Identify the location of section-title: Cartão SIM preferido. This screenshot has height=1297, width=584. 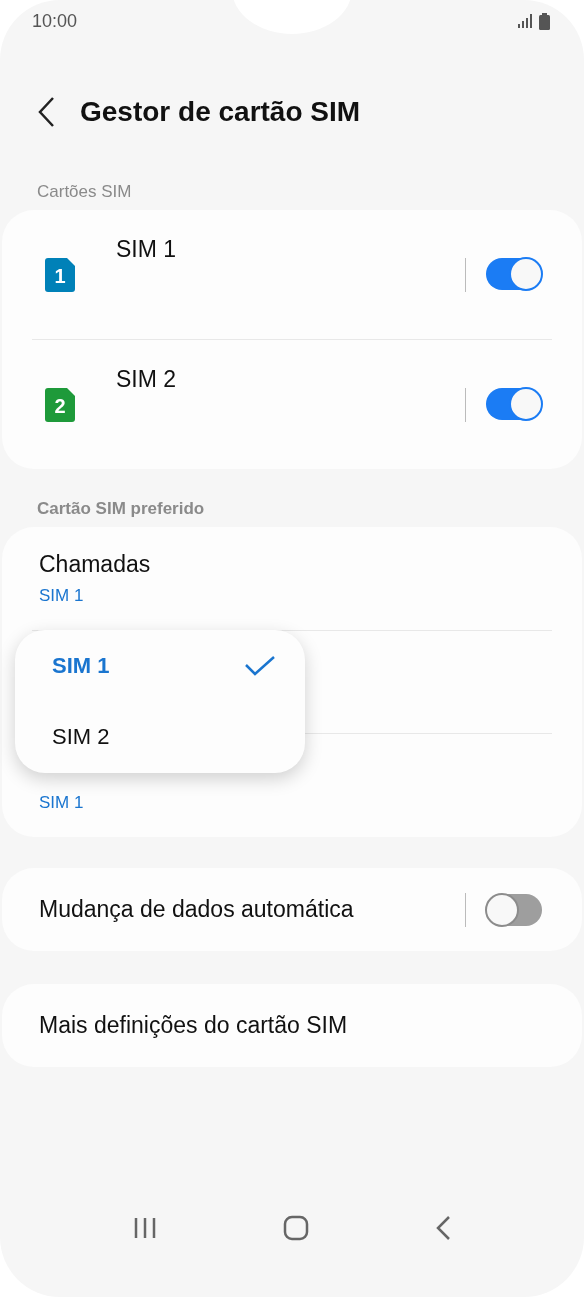
(121, 509).